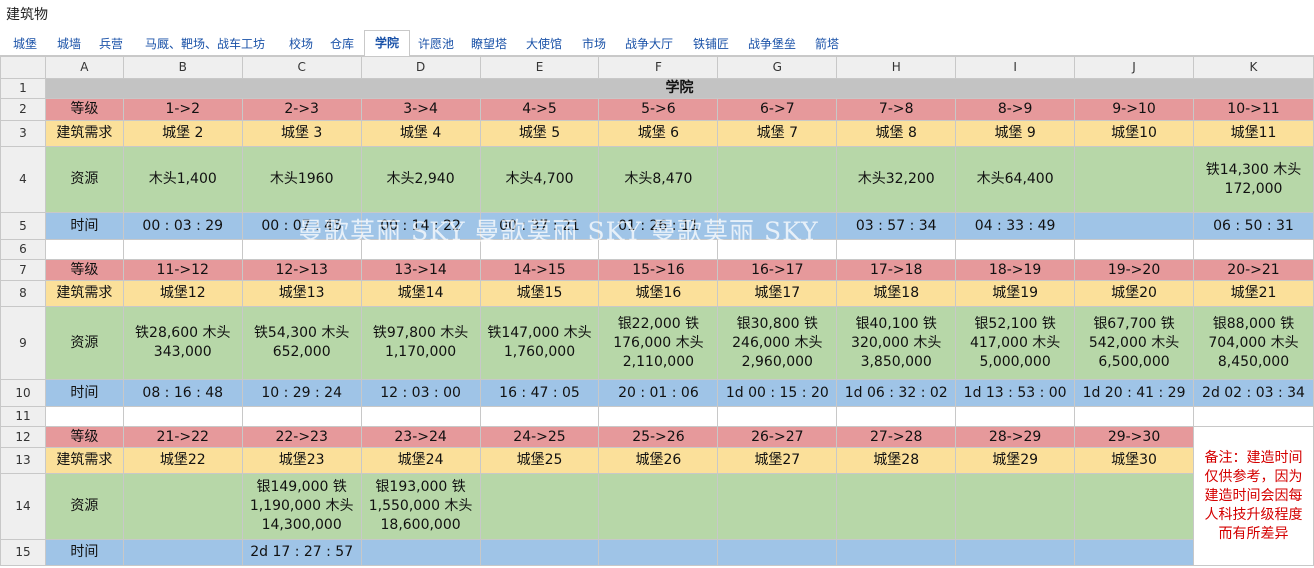 This screenshot has height=568, width=1314. What do you see at coordinates (777, 460) in the screenshot?
I see `requirement-cell: 城堡27` at bounding box center [777, 460].